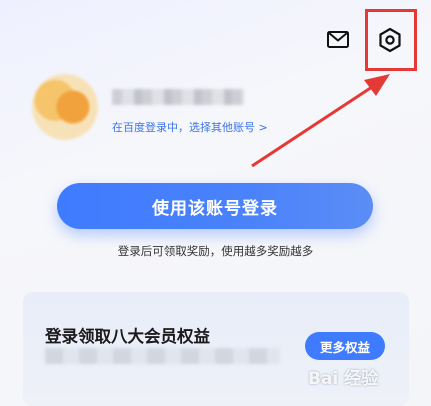 The image size is (431, 406). Describe the element at coordinates (215, 206) in the screenshot. I see `login-button: 使用该账号登录` at that location.